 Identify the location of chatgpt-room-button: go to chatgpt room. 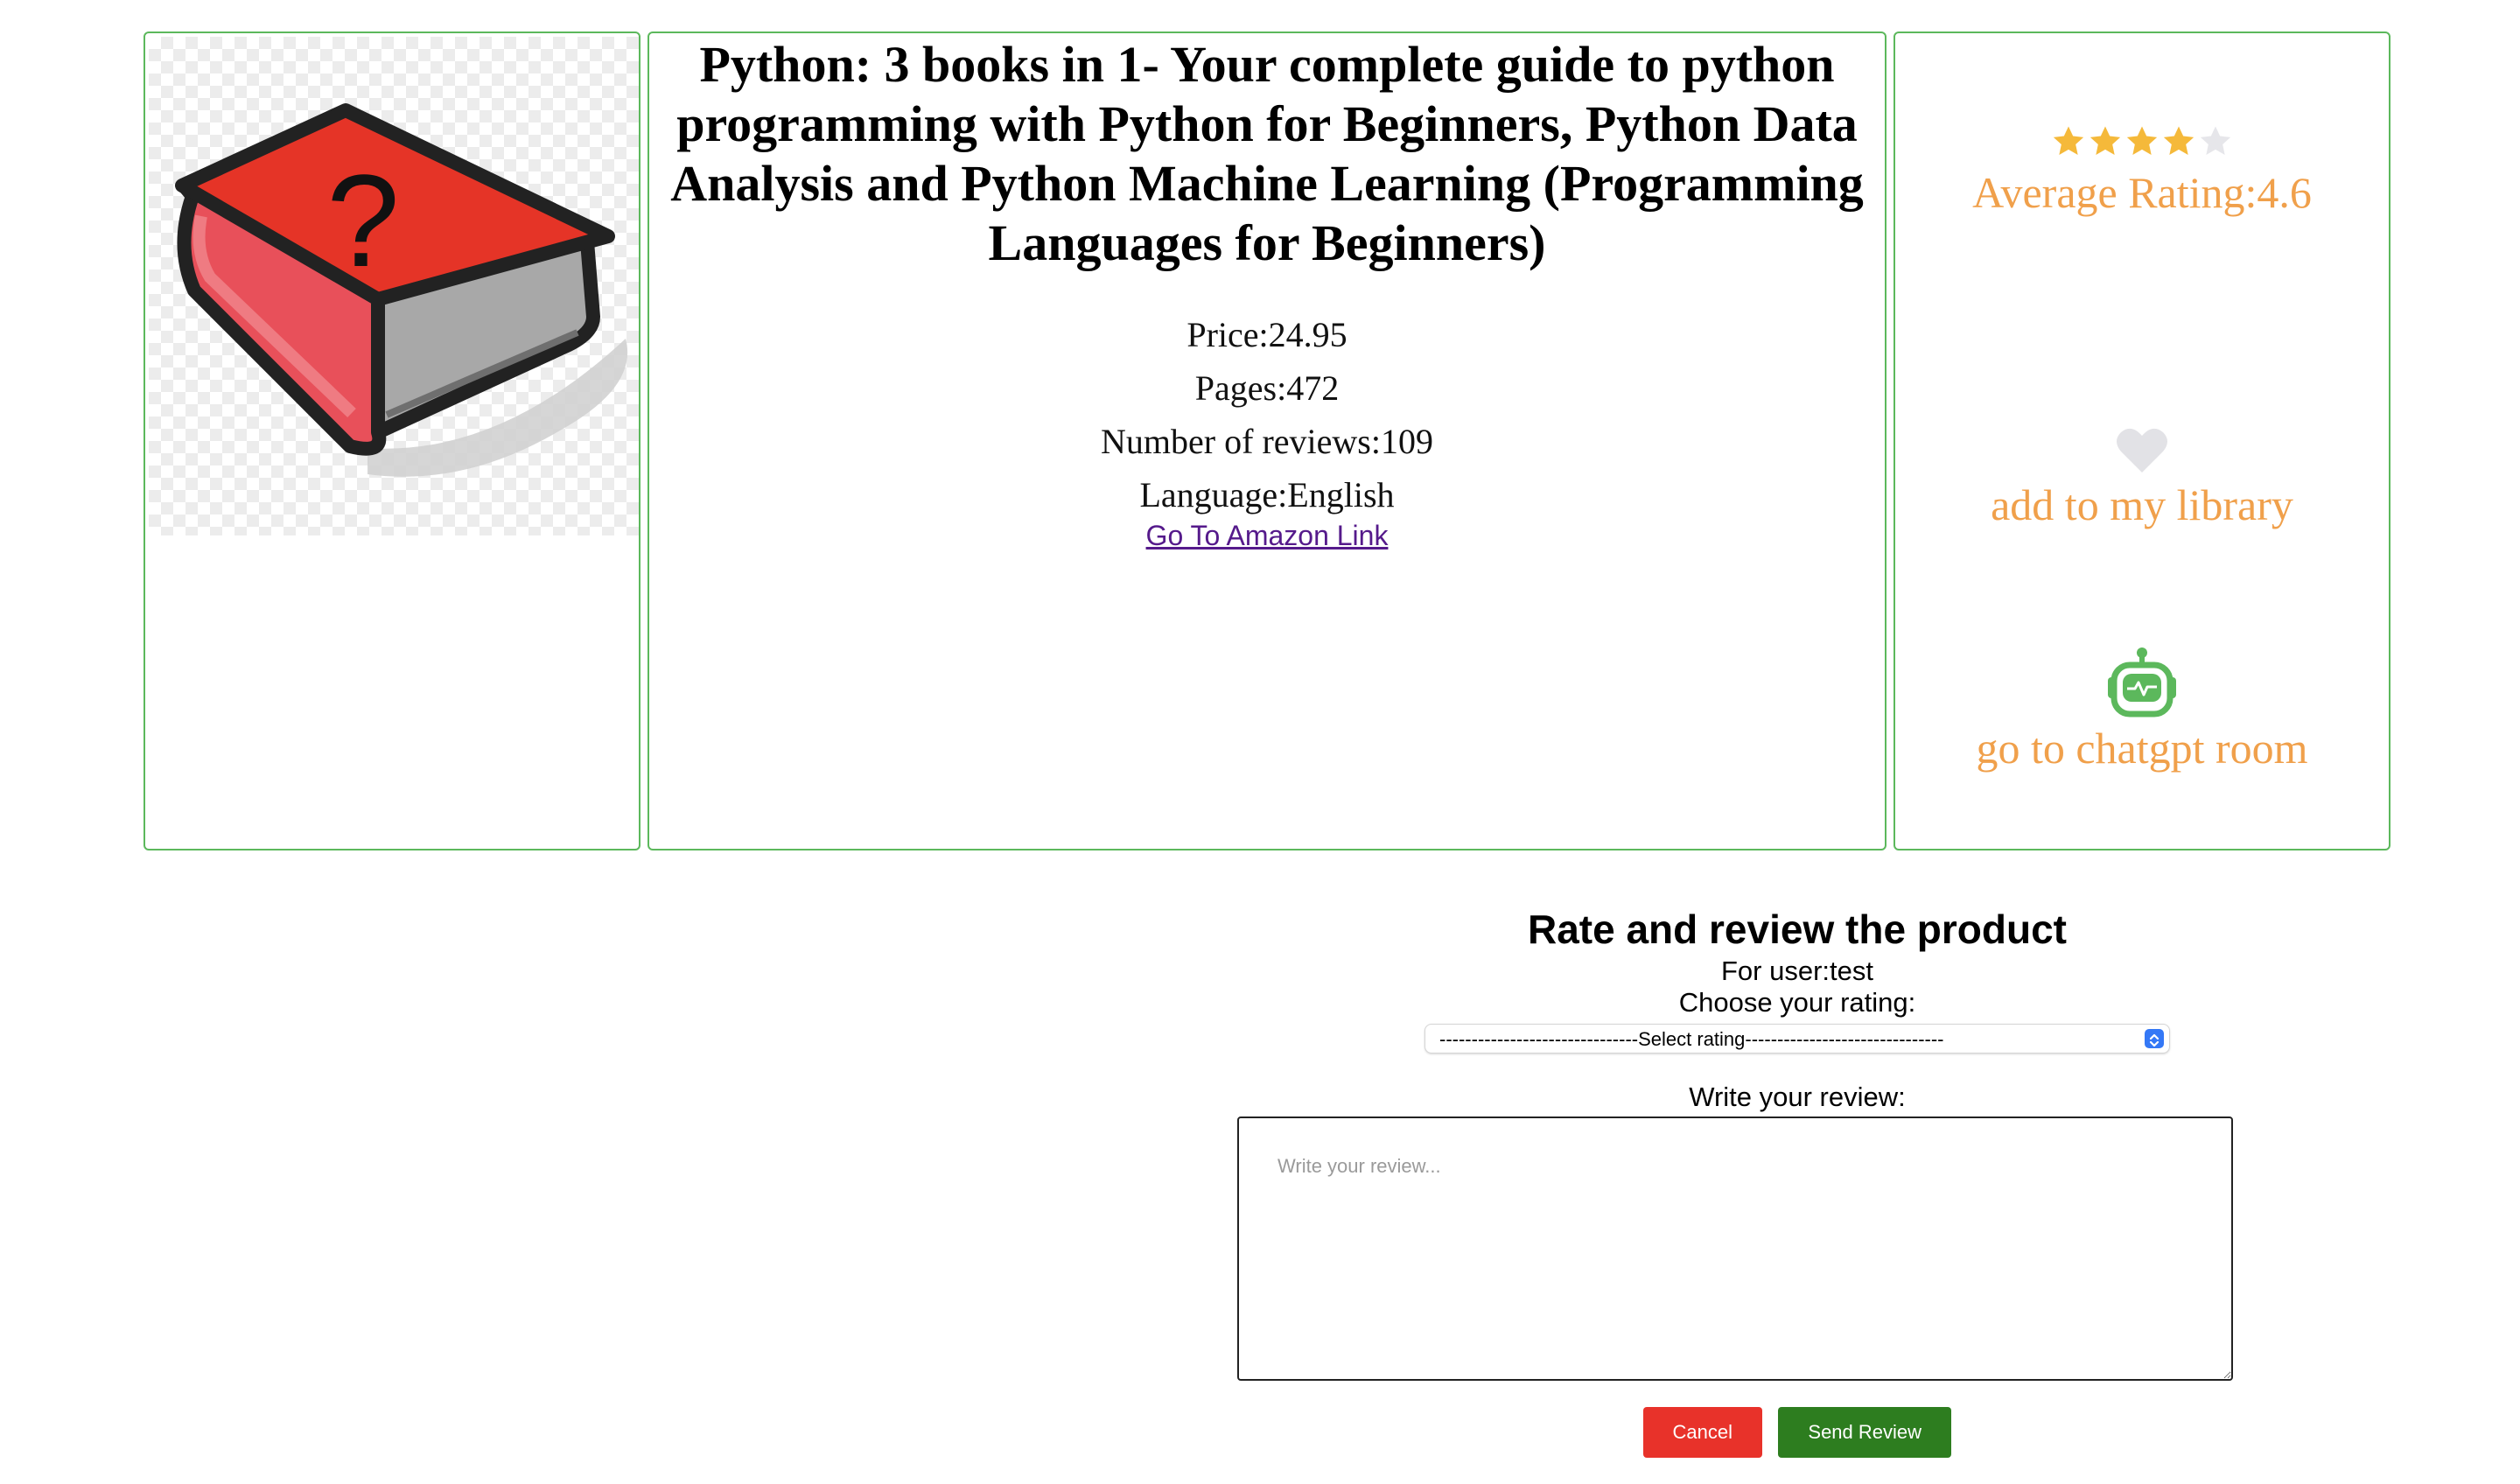
(2142, 710).